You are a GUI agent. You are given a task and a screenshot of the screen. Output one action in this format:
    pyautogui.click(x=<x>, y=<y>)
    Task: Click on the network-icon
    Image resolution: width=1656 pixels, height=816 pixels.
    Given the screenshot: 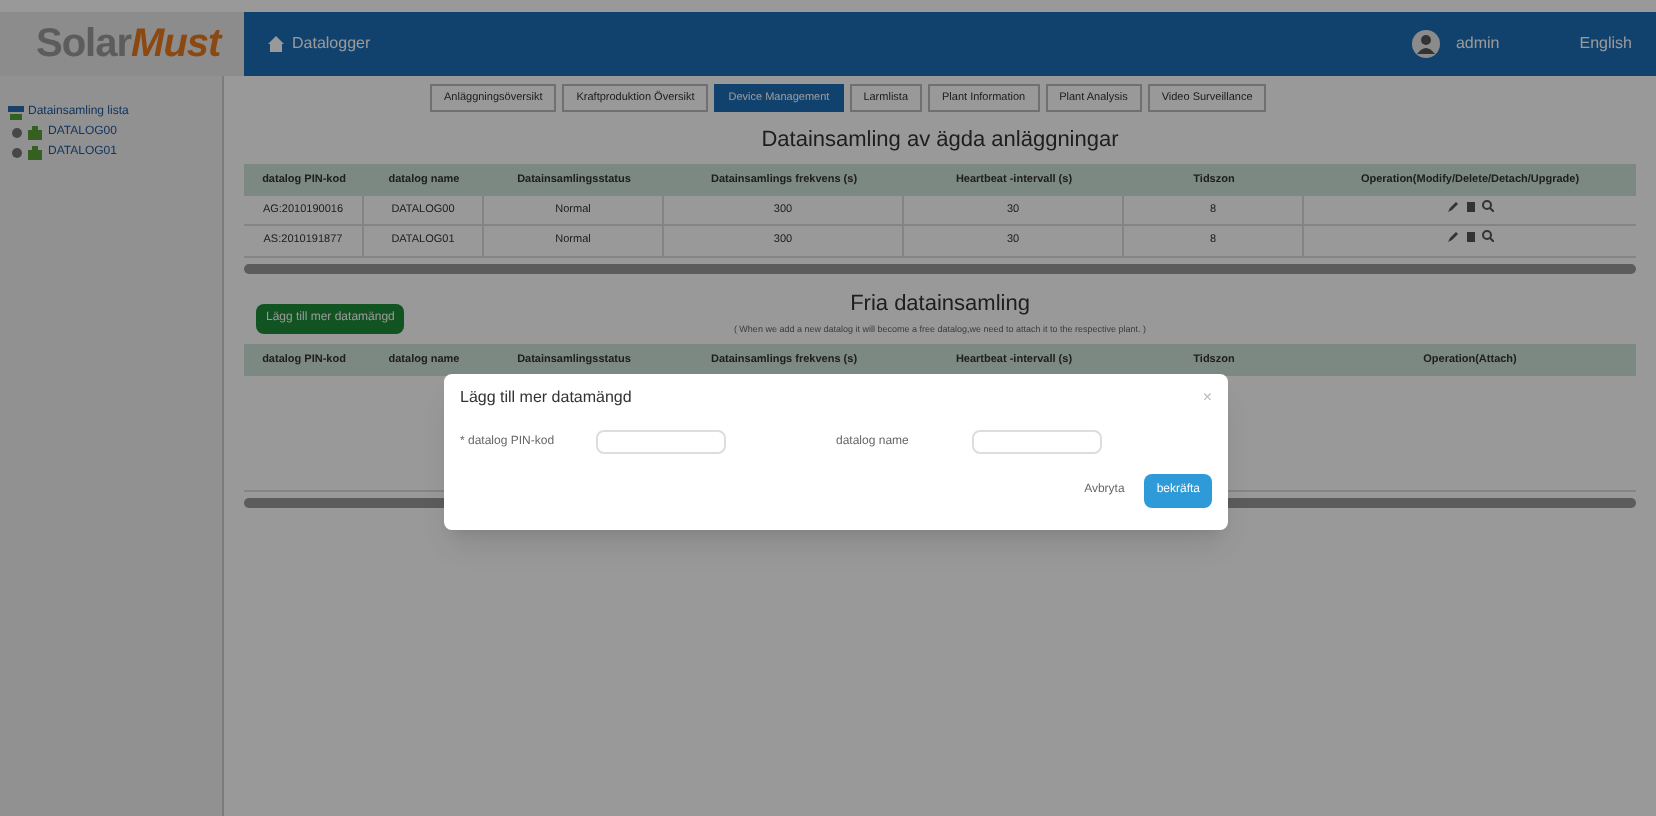 What is the action you would take?
    pyautogui.click(x=16, y=113)
    